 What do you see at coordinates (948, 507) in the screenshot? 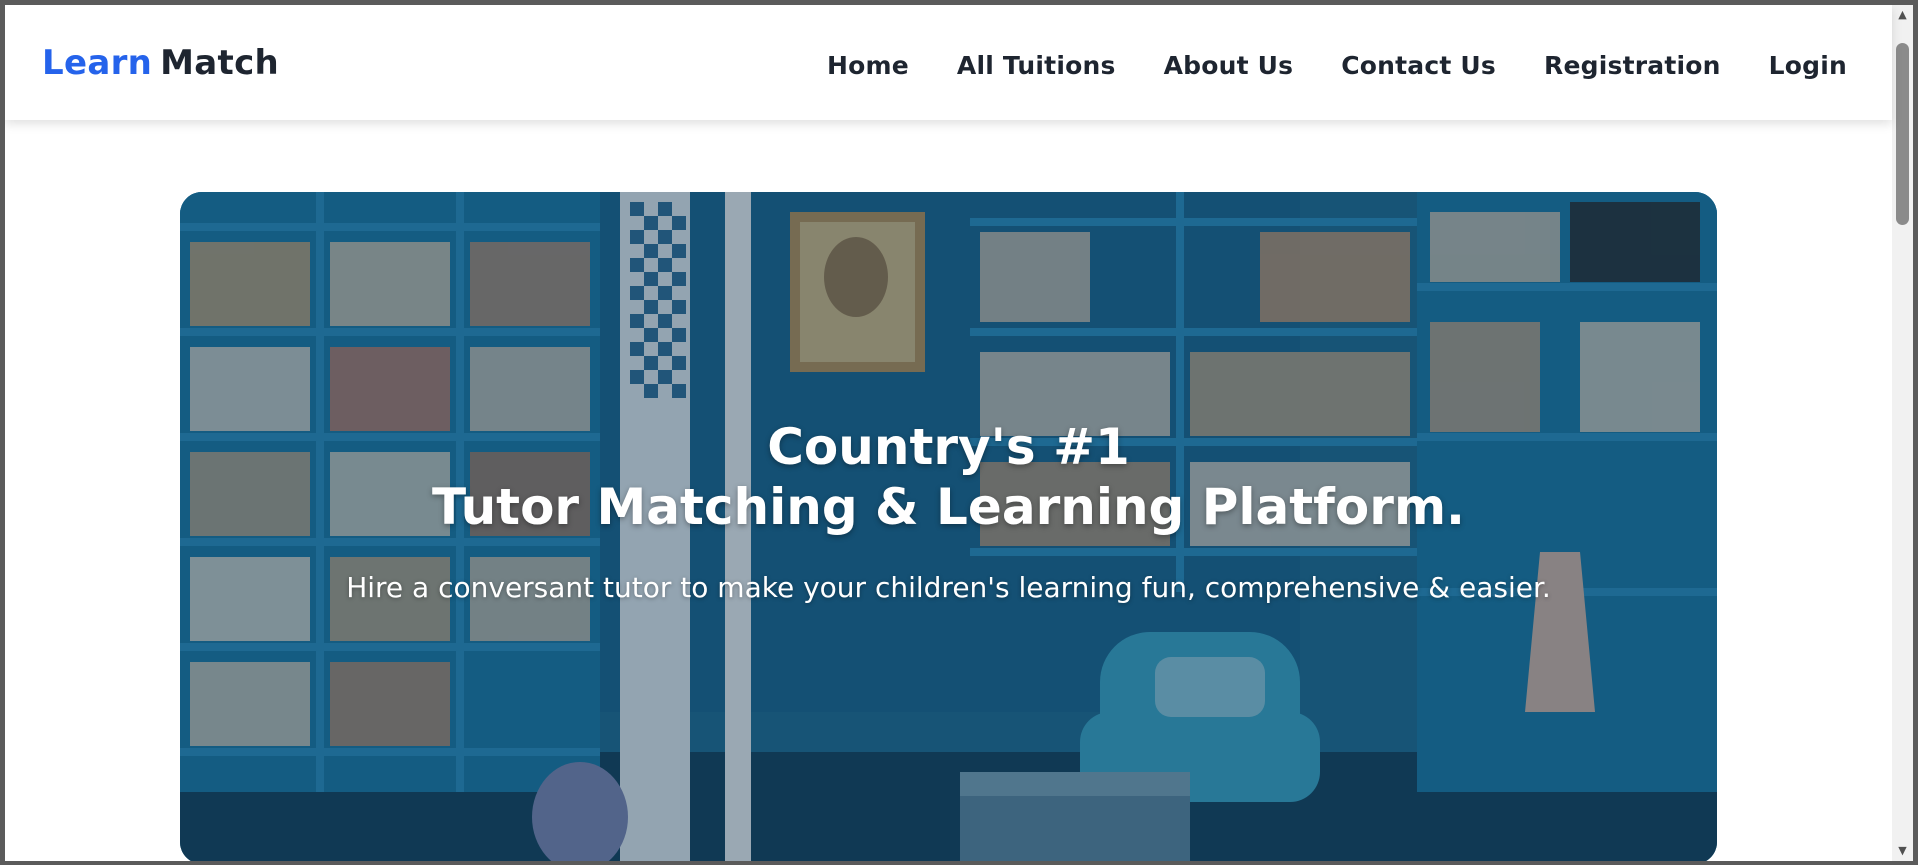
I see `hero-title-line2: Tutor Matching & Learning Platform.` at bounding box center [948, 507].